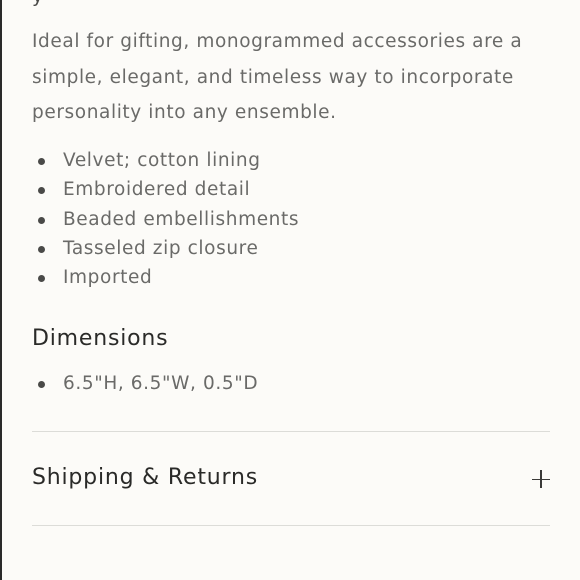  I want to click on cutoff-heading-fragment: y, so click(37, 3).